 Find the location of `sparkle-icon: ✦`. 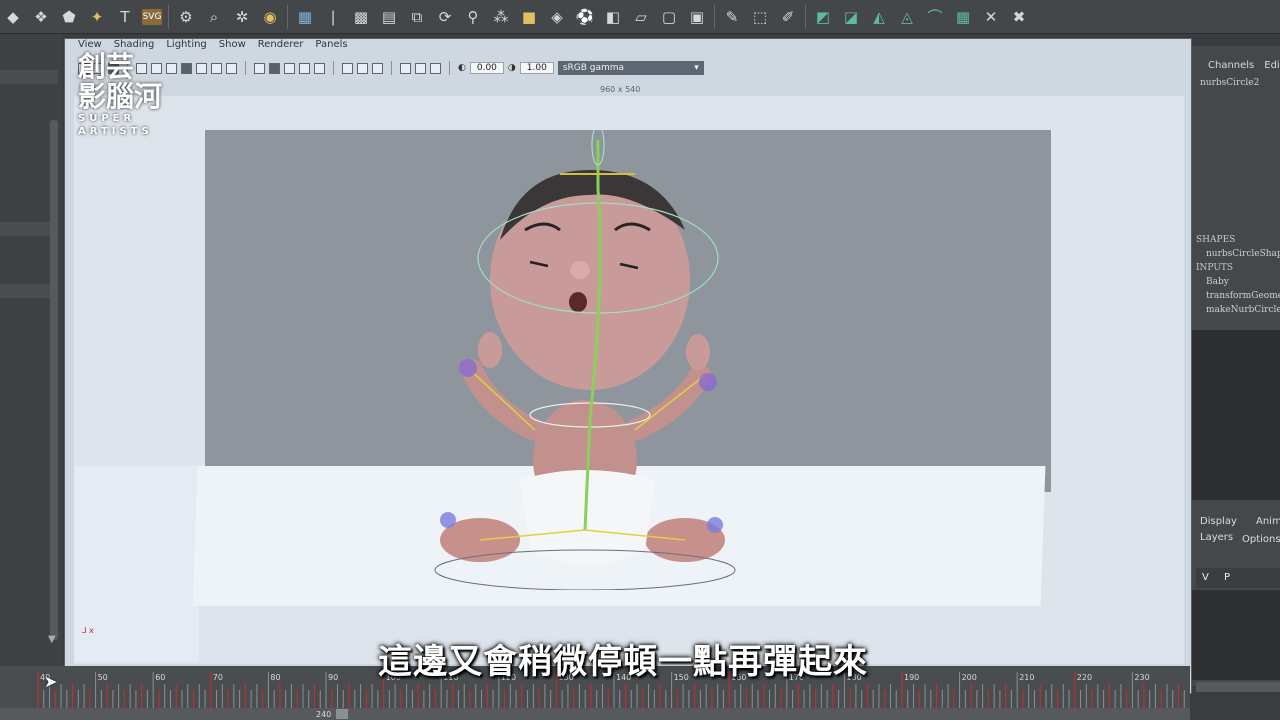

sparkle-icon: ✦ is located at coordinates (97, 17).